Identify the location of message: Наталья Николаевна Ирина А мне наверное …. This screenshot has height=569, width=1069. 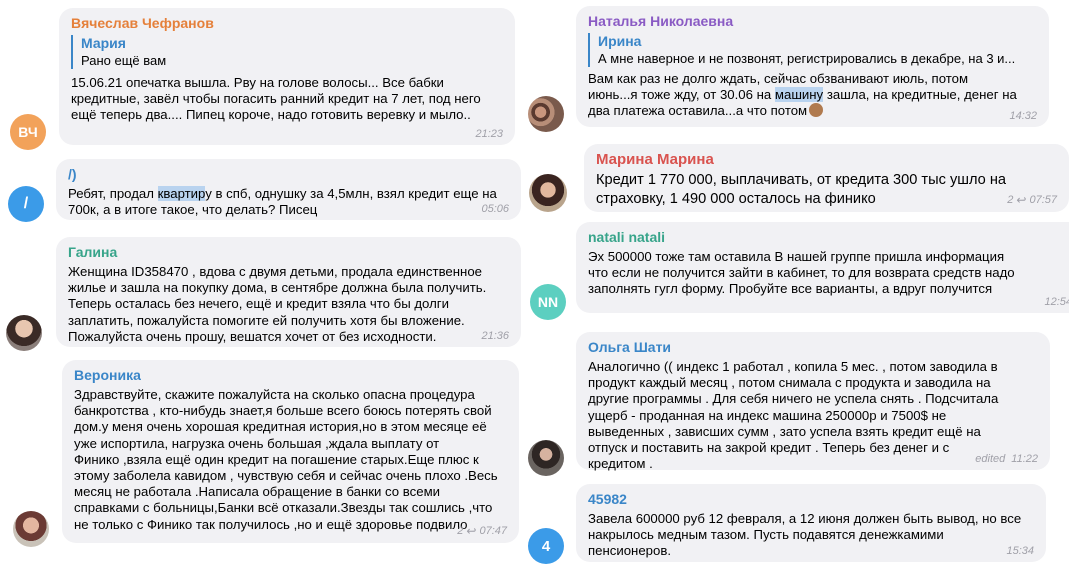
(798, 67).